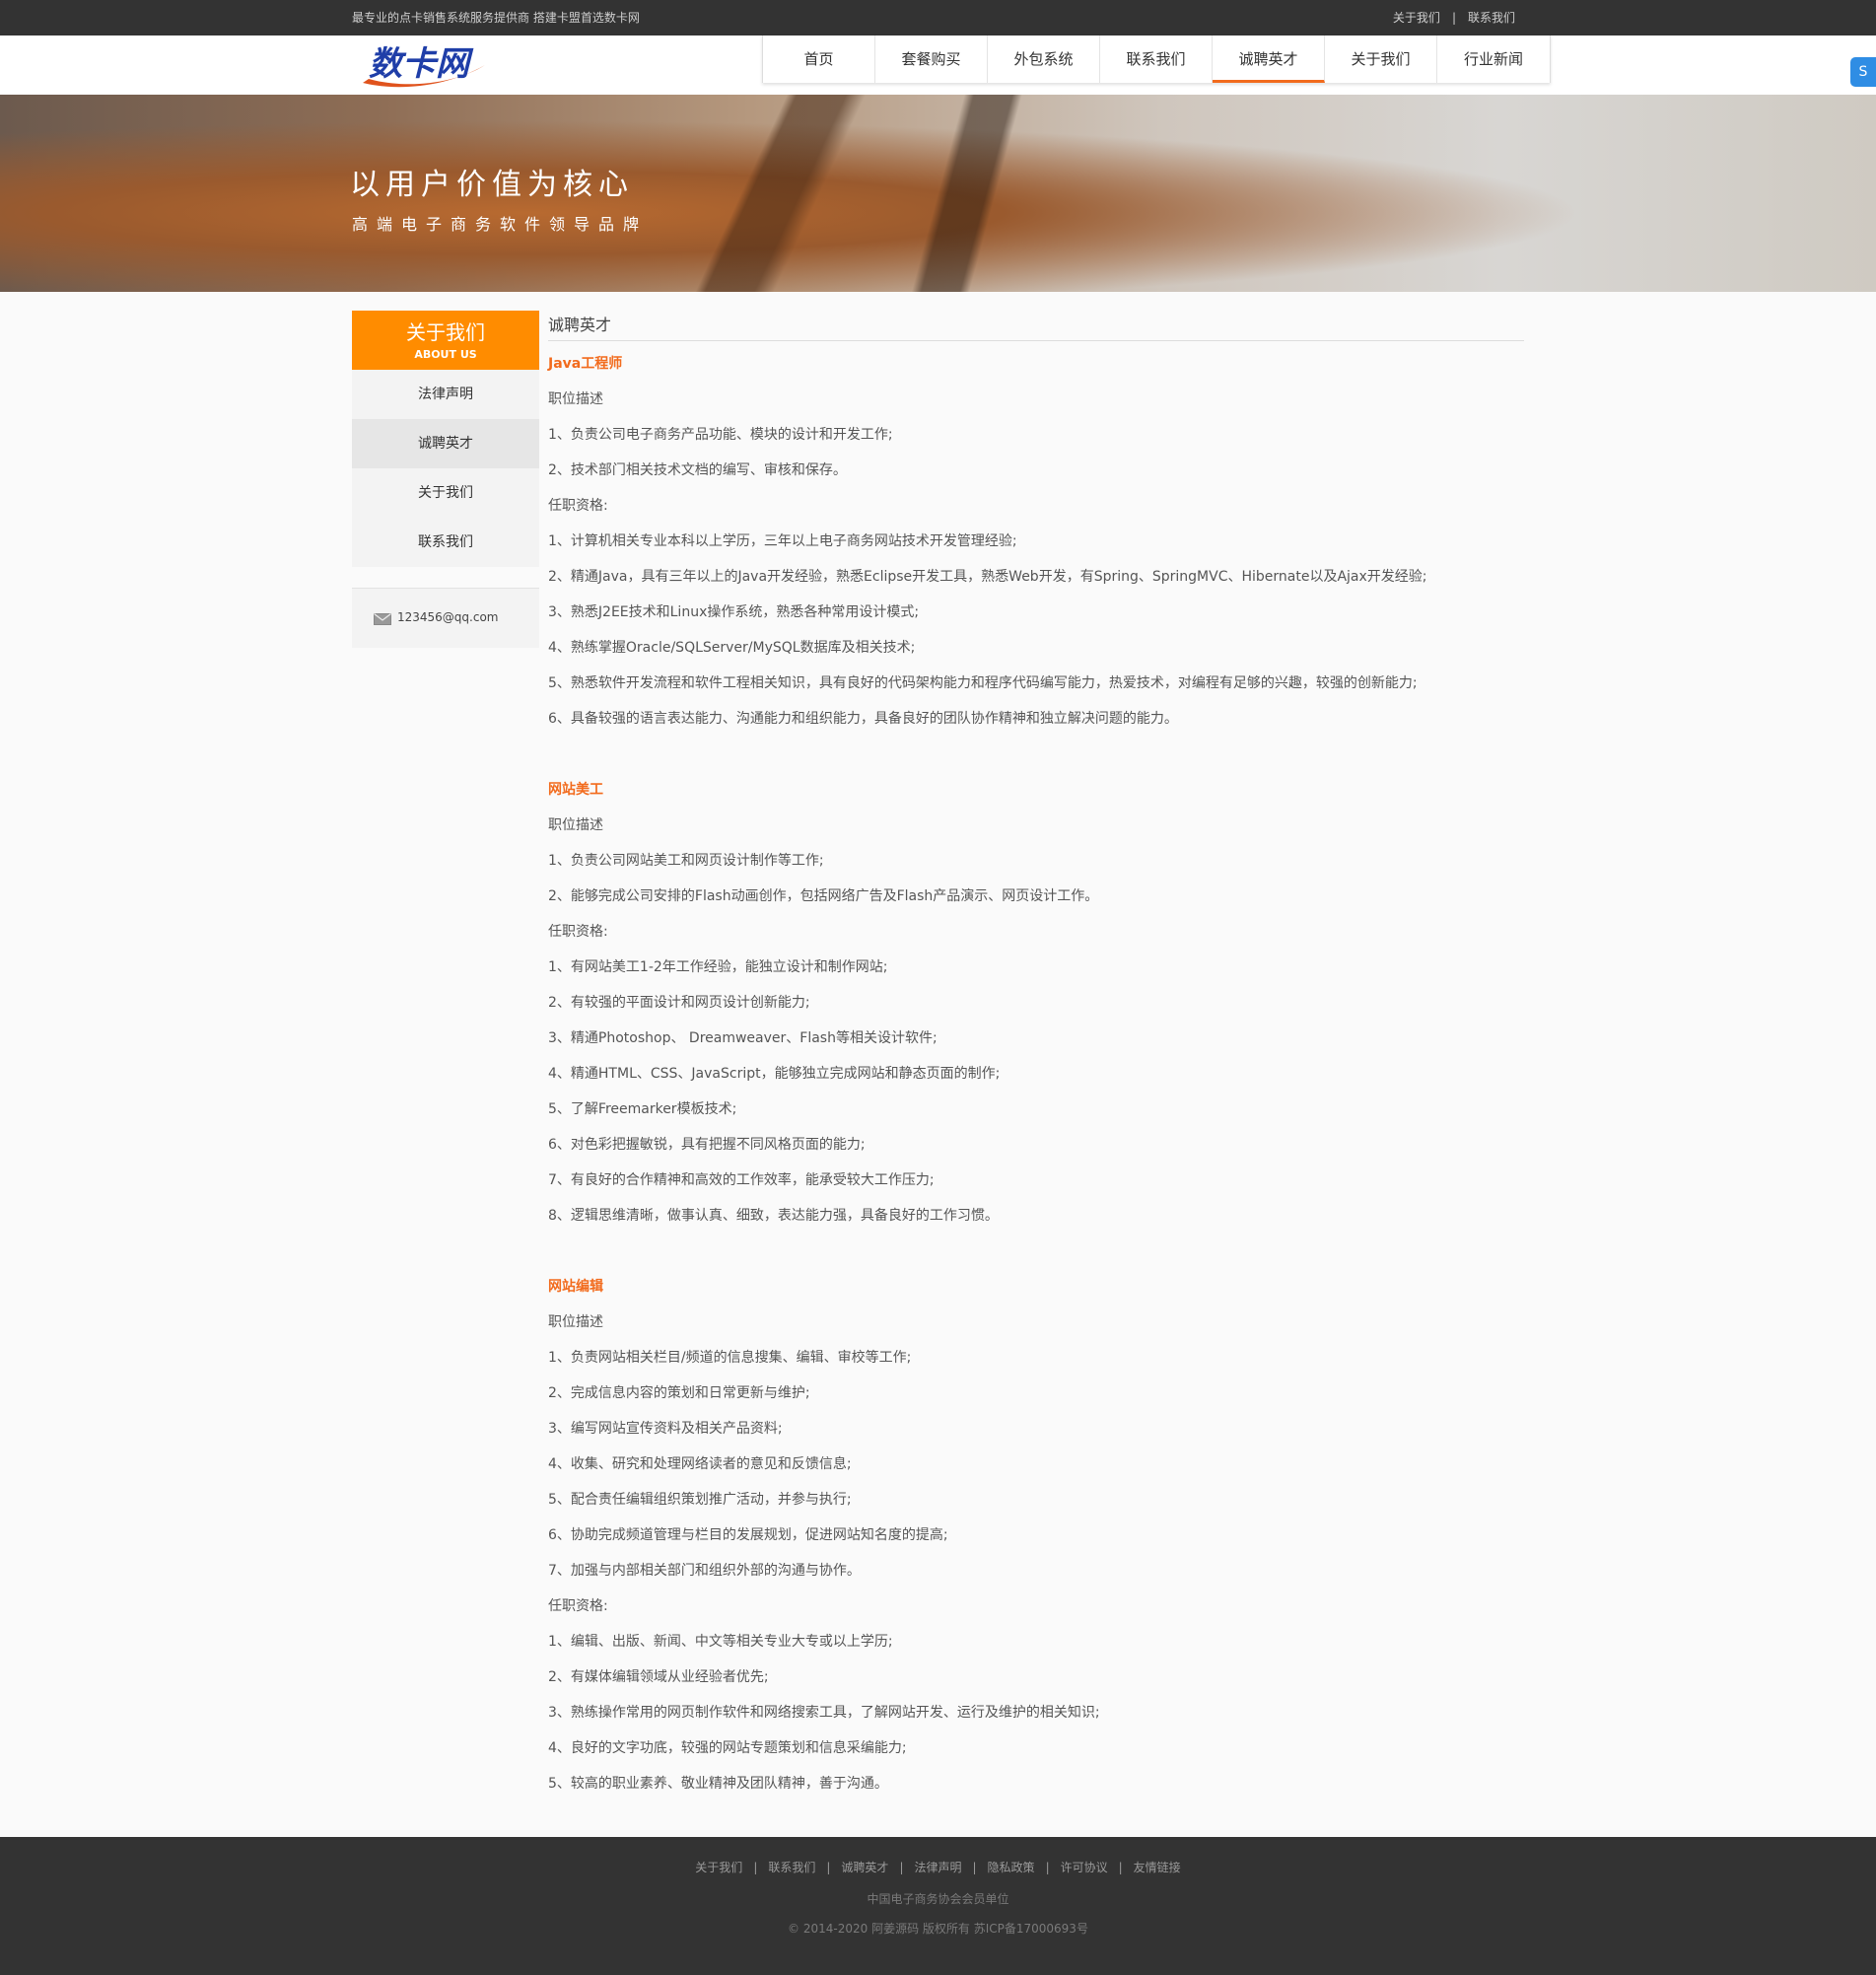  What do you see at coordinates (445, 332) in the screenshot?
I see `sidebar-title: 关于我们` at bounding box center [445, 332].